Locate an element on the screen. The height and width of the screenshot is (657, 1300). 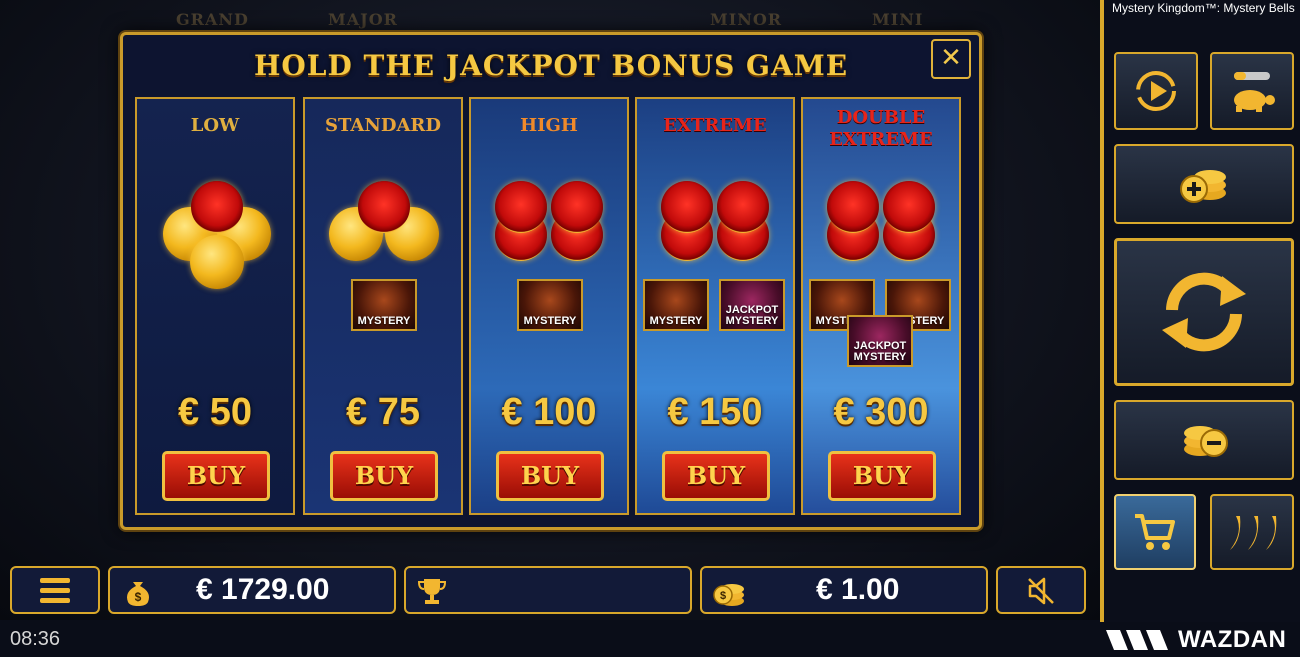
modal-title: HOLD THE JACKPOT BONUS GAME is located at coordinates (551, 65).